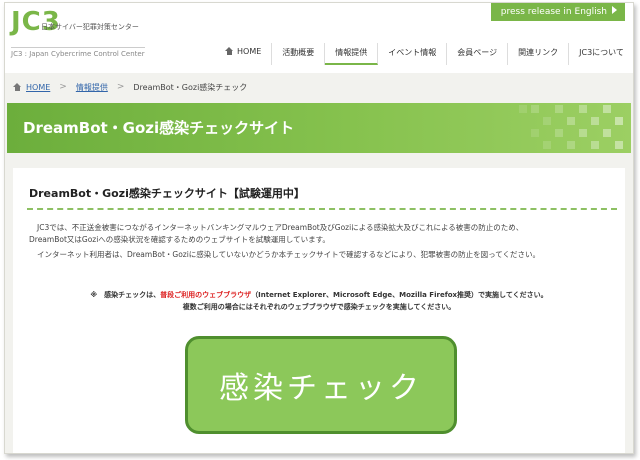 This screenshot has width=640, height=460. I want to click on nav-item-members: 会員ページ, so click(478, 54).